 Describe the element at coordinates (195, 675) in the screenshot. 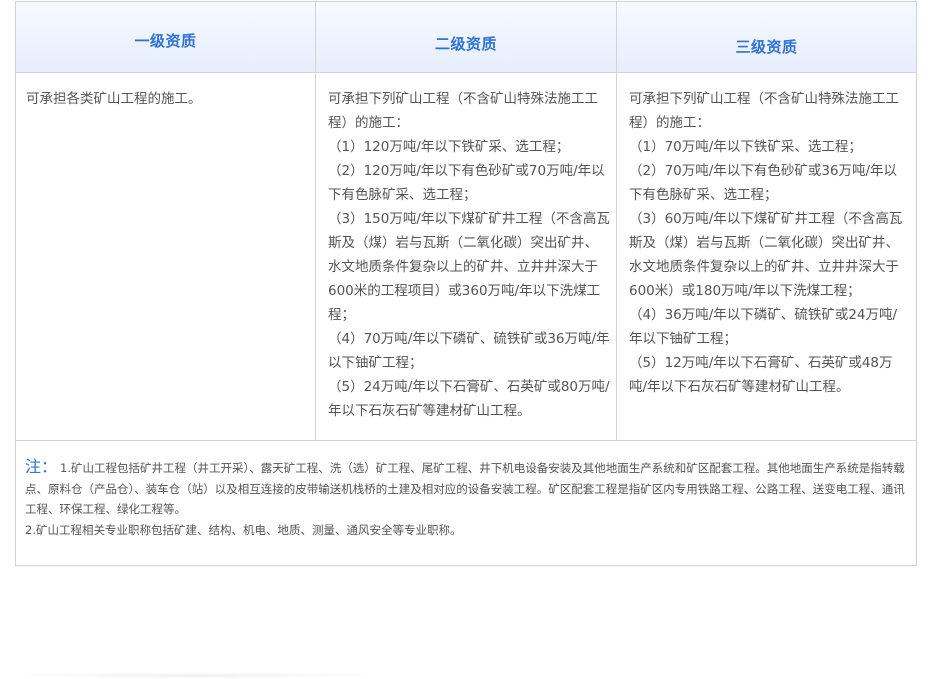

I see `bottom-shadow` at that location.